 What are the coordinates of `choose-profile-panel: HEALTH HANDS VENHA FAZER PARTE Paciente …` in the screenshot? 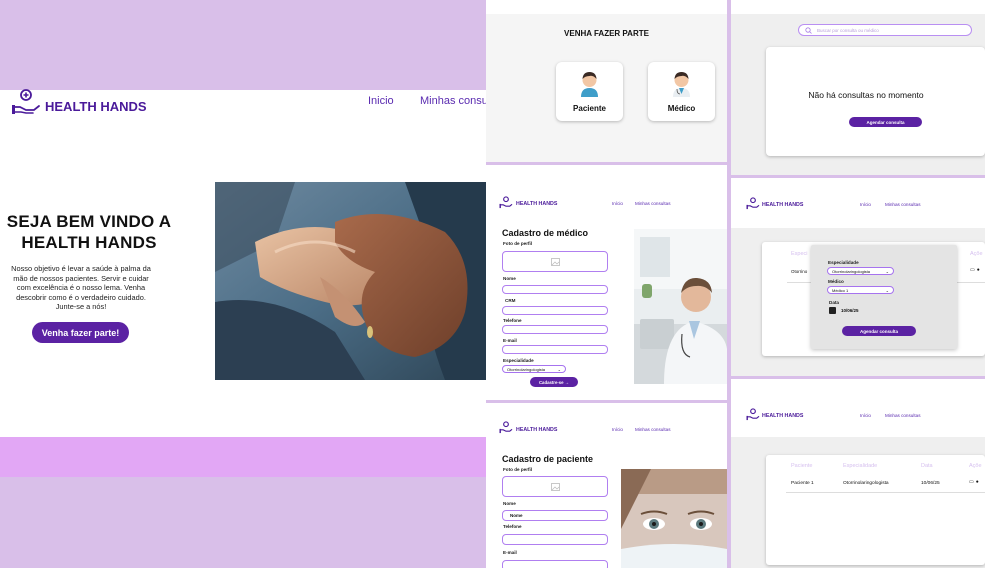 It's located at (606, 81).